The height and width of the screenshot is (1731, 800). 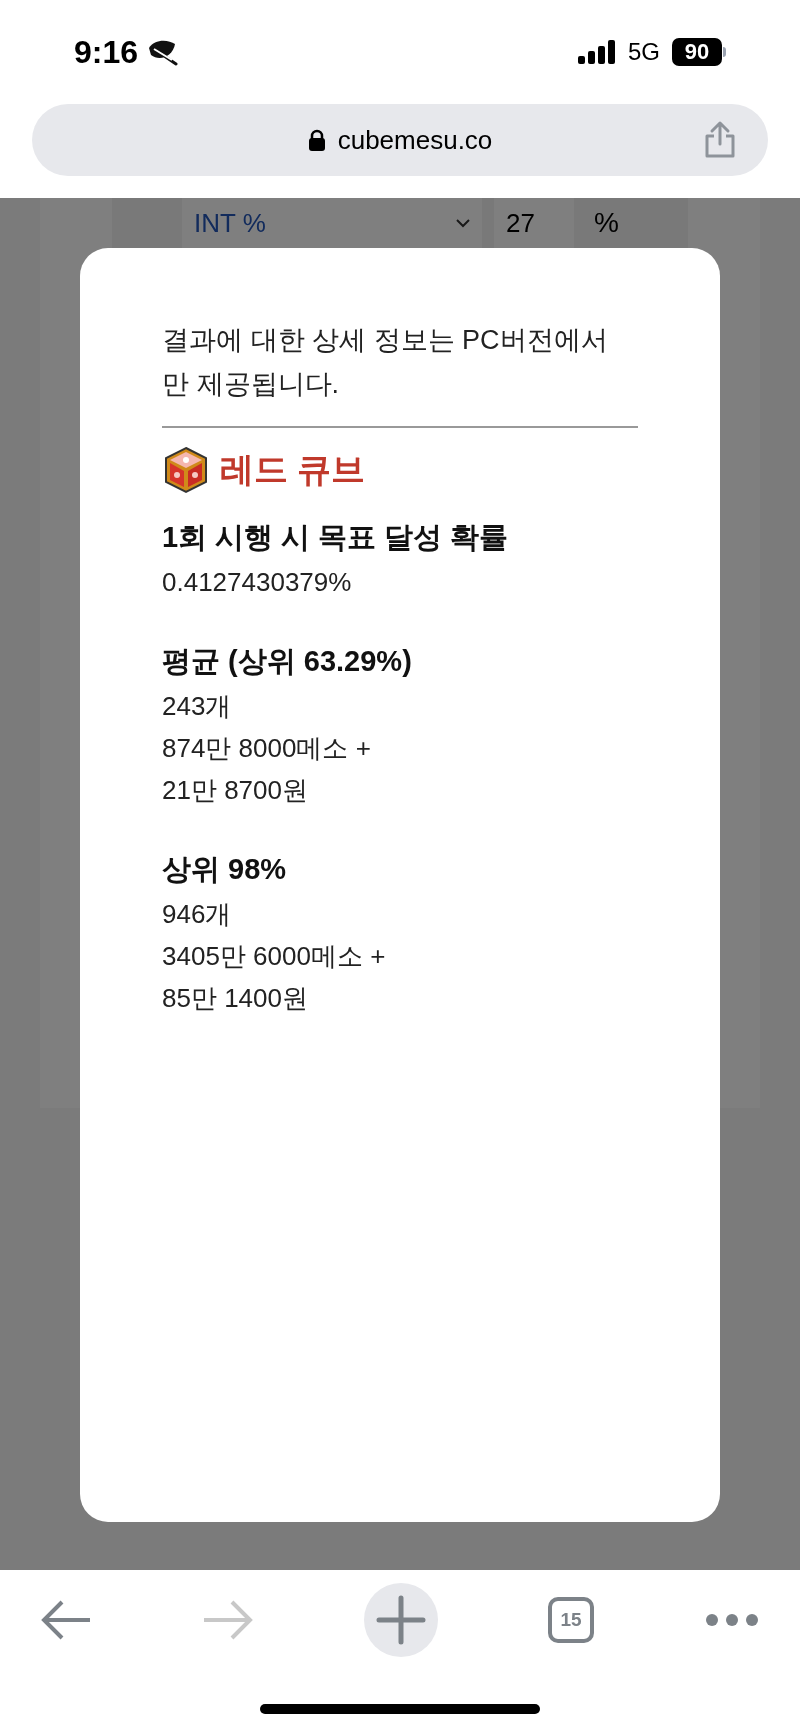 What do you see at coordinates (162, 52) in the screenshot?
I see `leaf-icon` at bounding box center [162, 52].